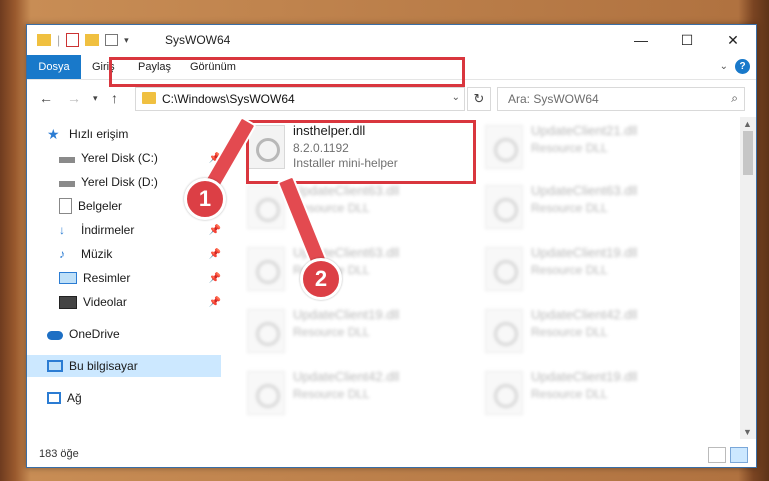 The width and height of the screenshot is (769, 481). I want to click on new-folder-icon, so click(92, 40).